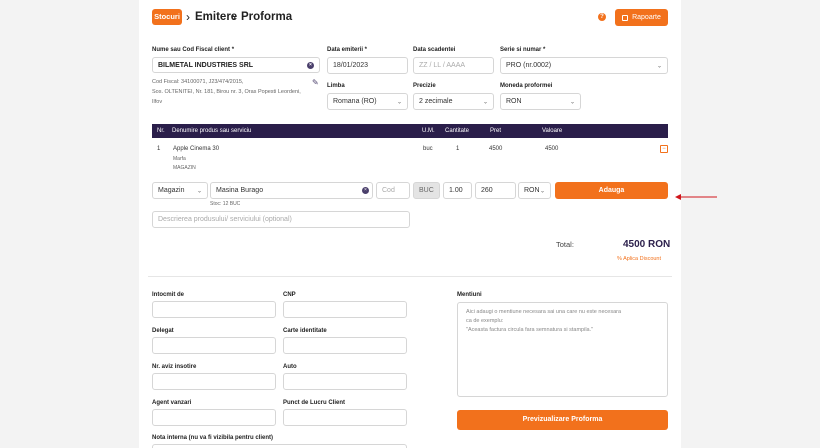 This screenshot has height=448, width=820. I want to click on id-card-input, so click(345, 345).